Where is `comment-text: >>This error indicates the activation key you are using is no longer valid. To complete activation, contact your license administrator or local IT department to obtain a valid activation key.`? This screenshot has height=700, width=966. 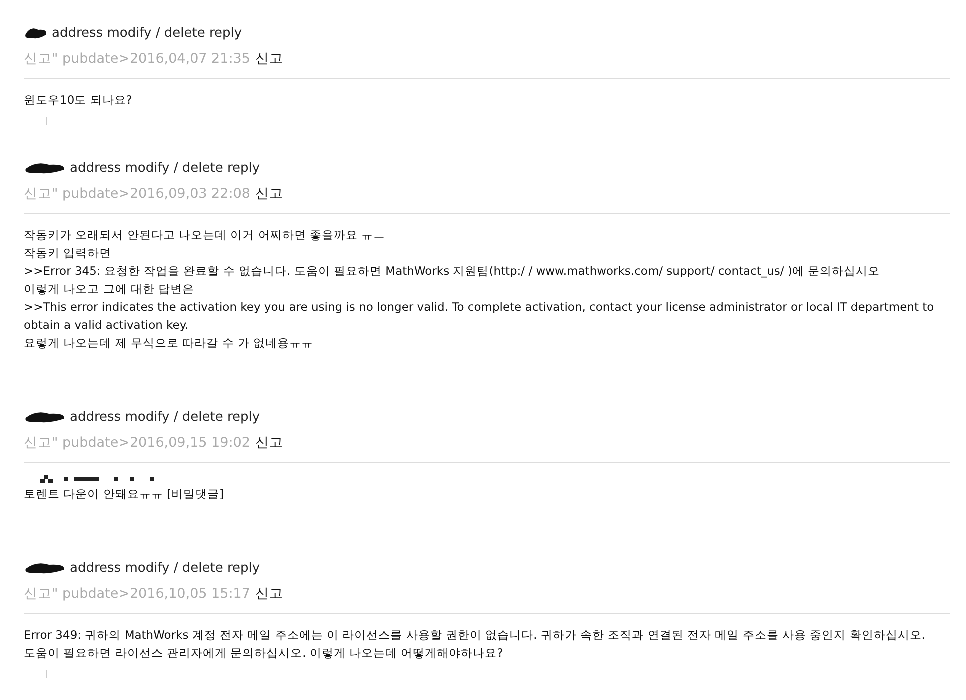
comment-text: >>This error indicates the activation key you are using is no longer valid. To complete activation, contact your license administrator or local IT department to obtain a valid activation key. is located at coordinates (480, 316).